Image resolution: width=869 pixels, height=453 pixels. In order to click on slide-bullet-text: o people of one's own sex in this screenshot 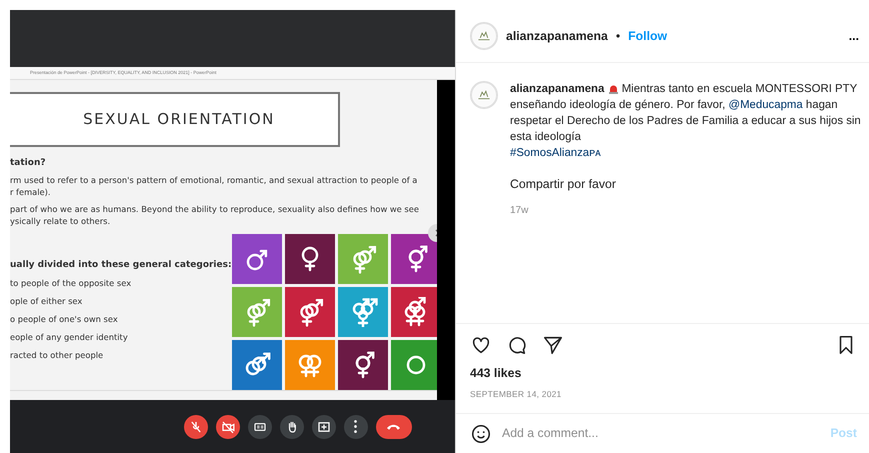, I will do `click(64, 319)`.